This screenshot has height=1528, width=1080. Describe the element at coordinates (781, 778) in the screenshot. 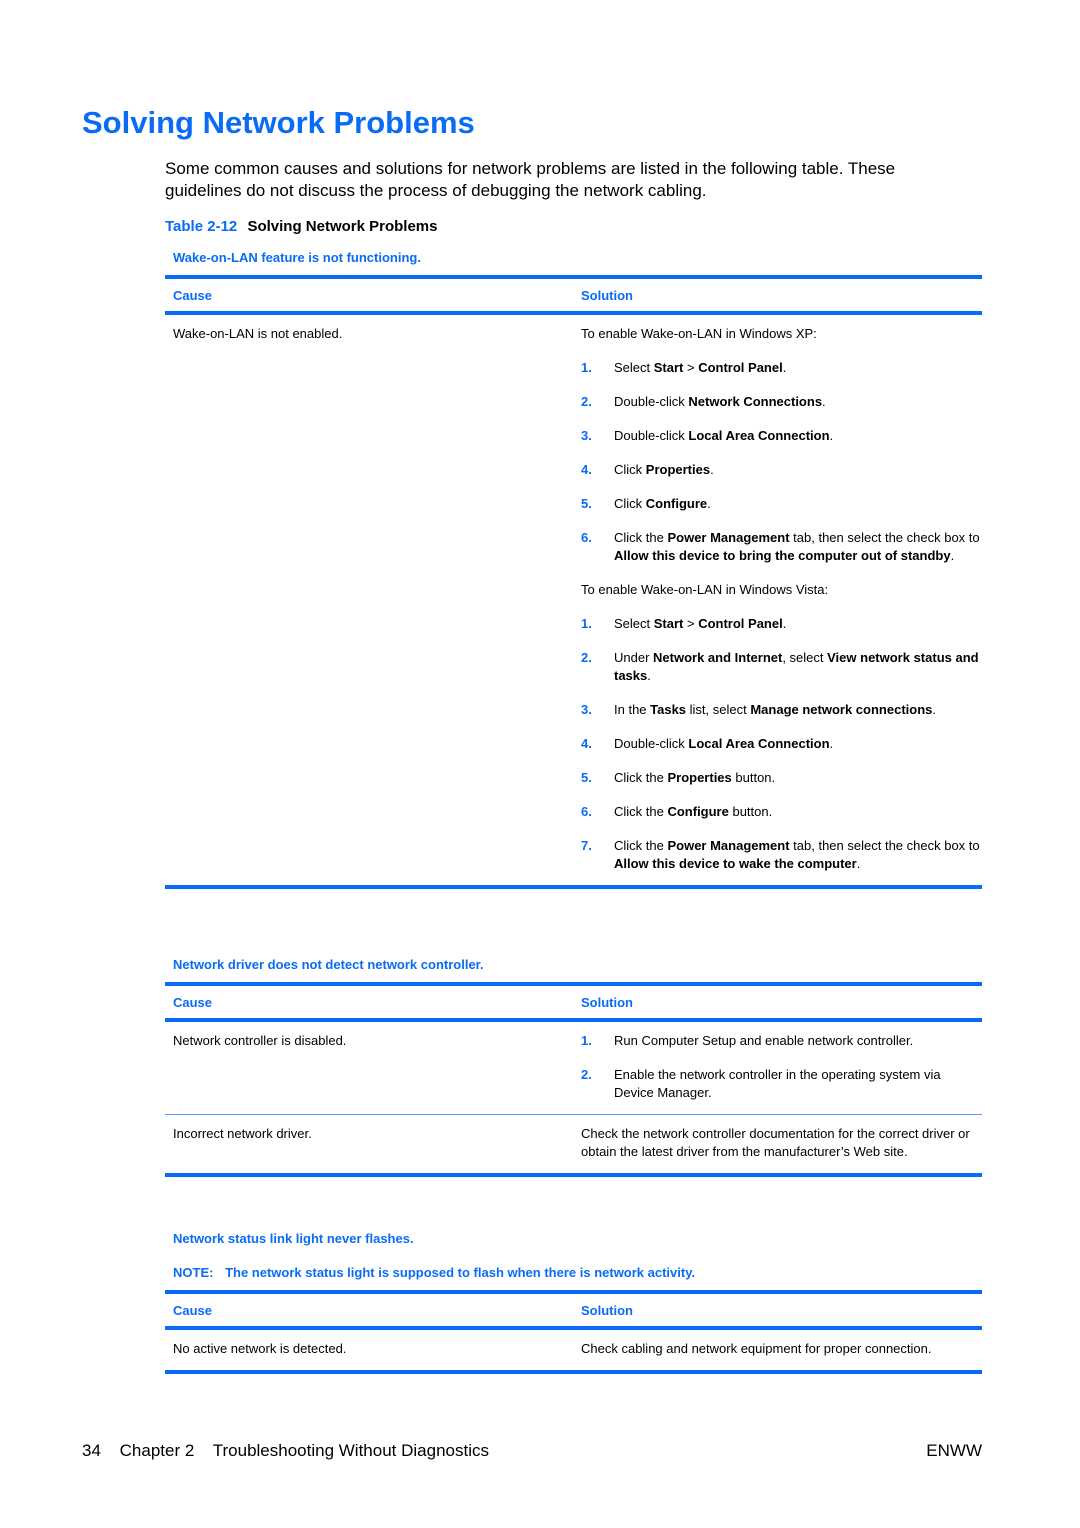

I see `step-item: 5. Click the Properties button.` at that location.